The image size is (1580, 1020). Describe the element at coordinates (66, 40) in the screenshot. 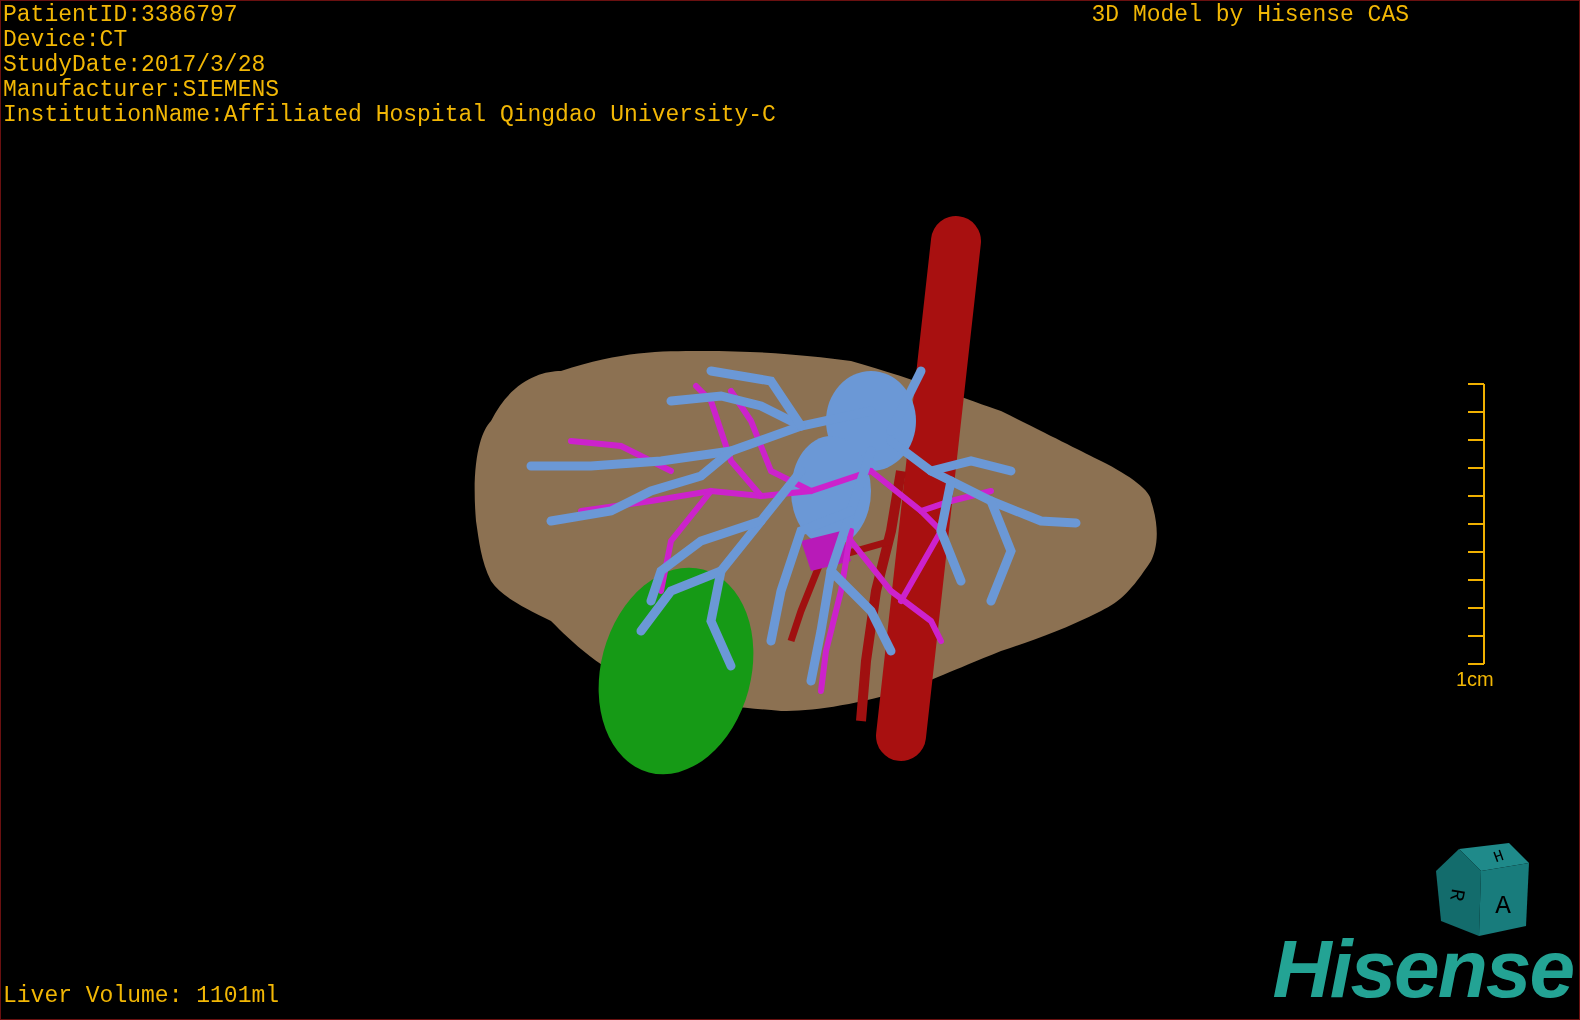

I see `patient-info-text: Device:CT` at that location.